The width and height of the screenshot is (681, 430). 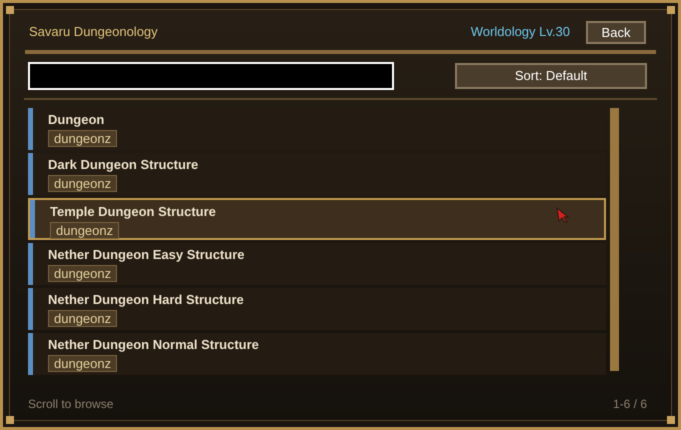 What do you see at coordinates (317, 354) in the screenshot?
I see `list-row: Nether Dungeon Normal Structure dungeonz` at bounding box center [317, 354].